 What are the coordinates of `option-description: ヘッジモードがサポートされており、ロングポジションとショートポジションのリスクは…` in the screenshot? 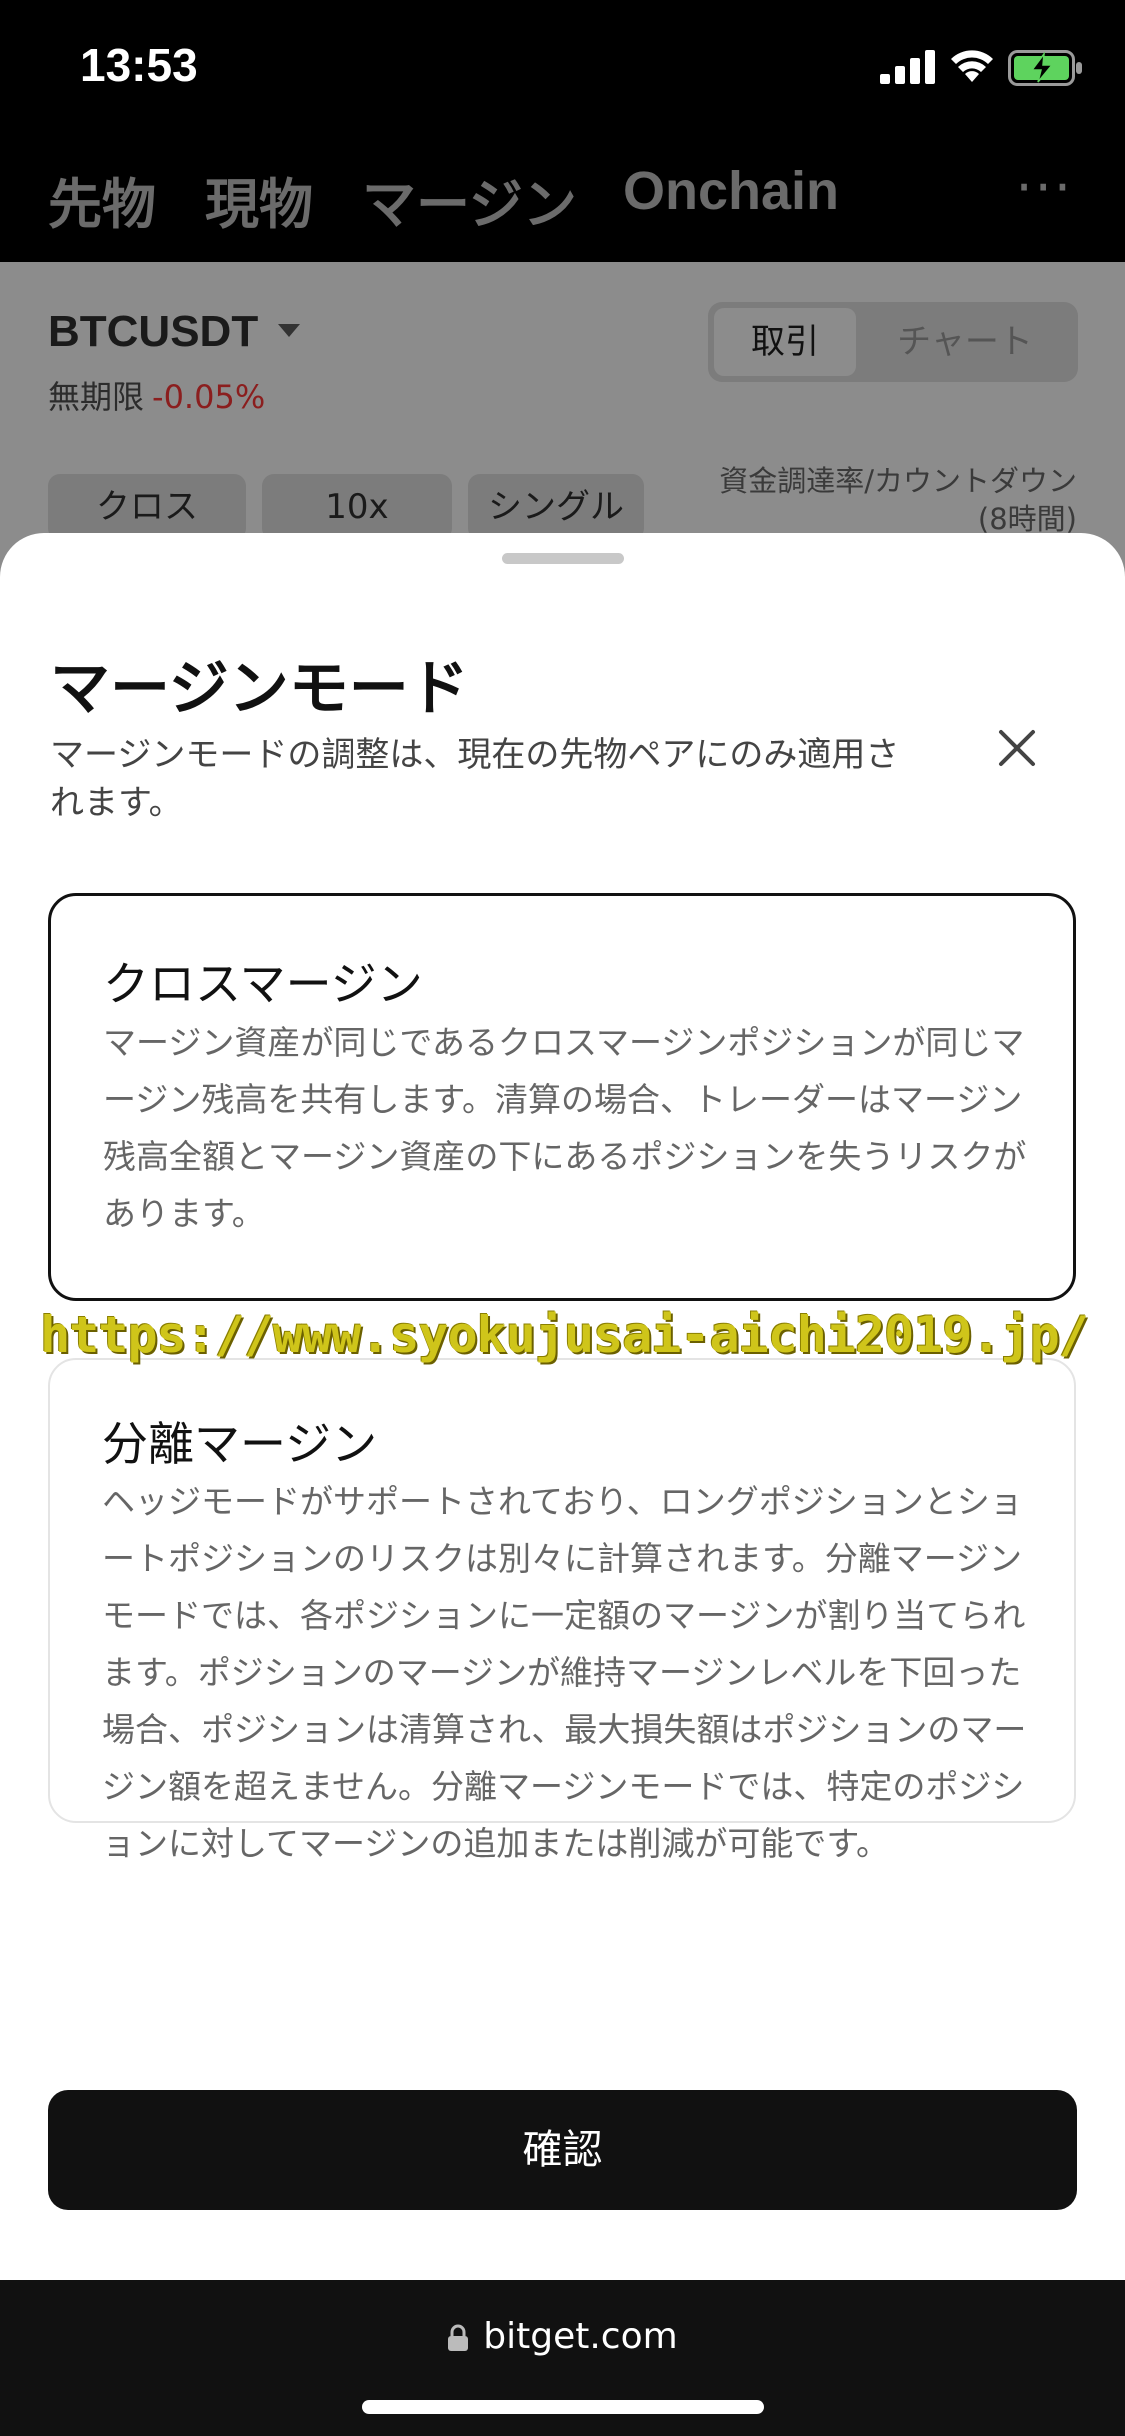 It's located at (564, 1672).